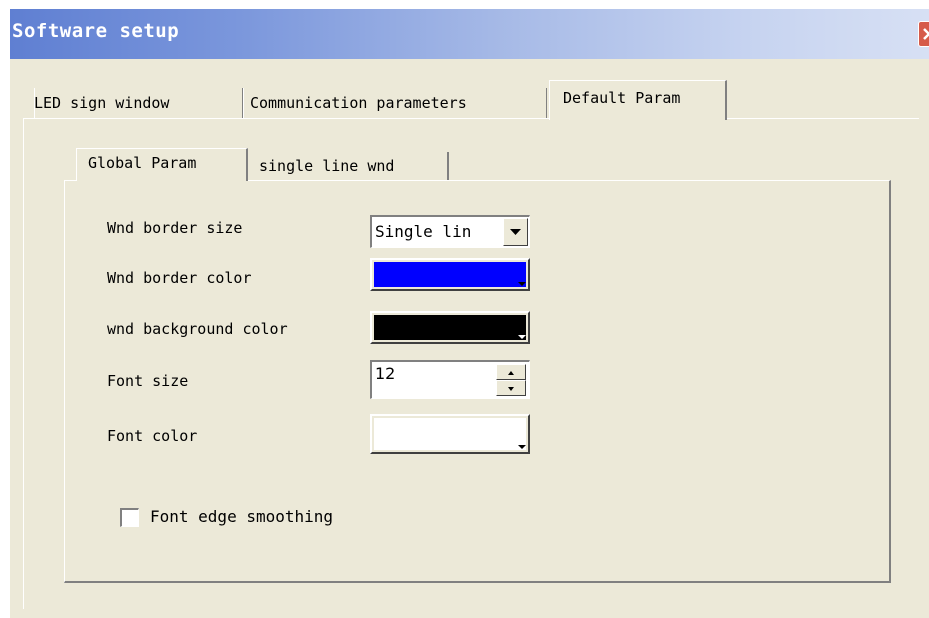 This screenshot has height=618, width=929. I want to click on tab-global-param: Global Param, so click(162, 164).